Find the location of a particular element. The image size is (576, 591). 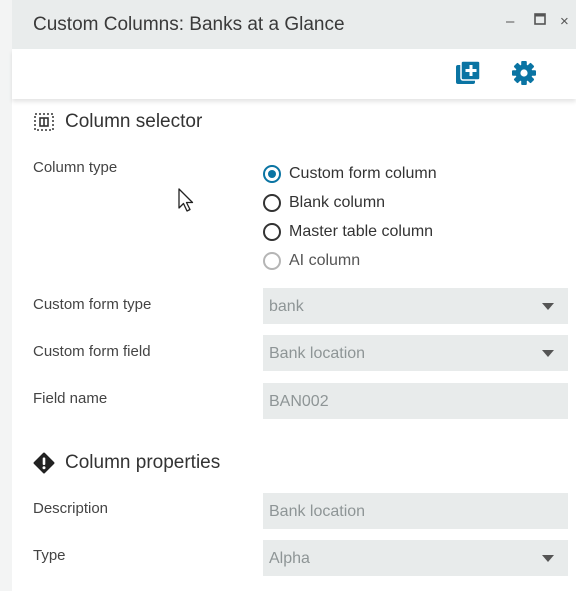

radio-blank-column: Blank column is located at coordinates (324, 203).